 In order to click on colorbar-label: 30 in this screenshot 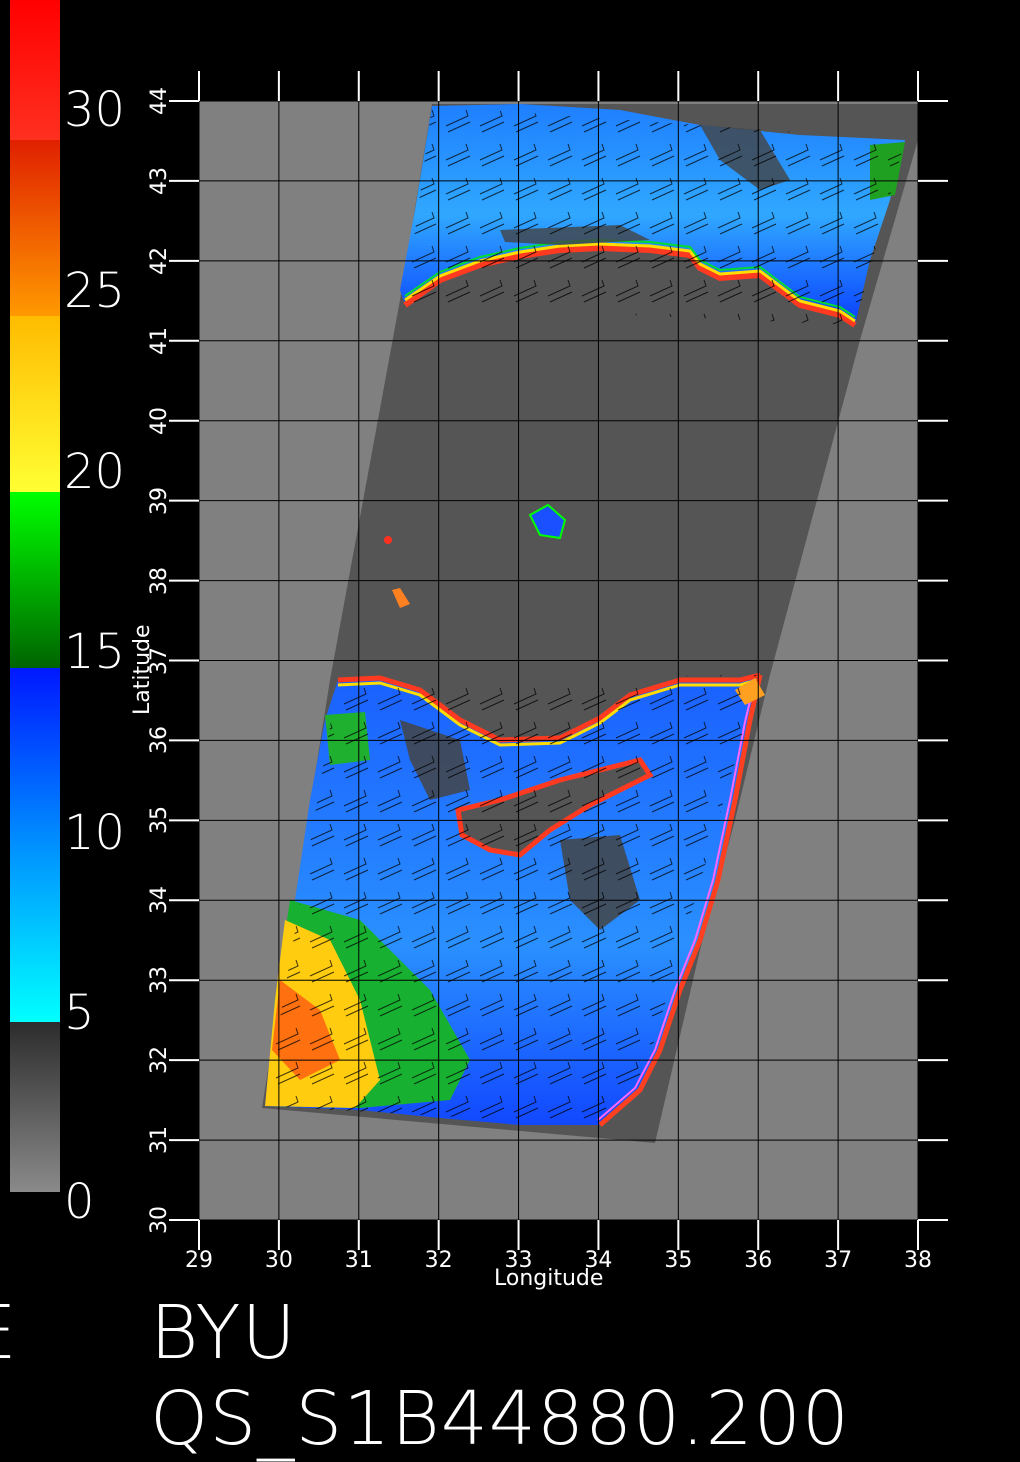, I will do `click(95, 110)`.